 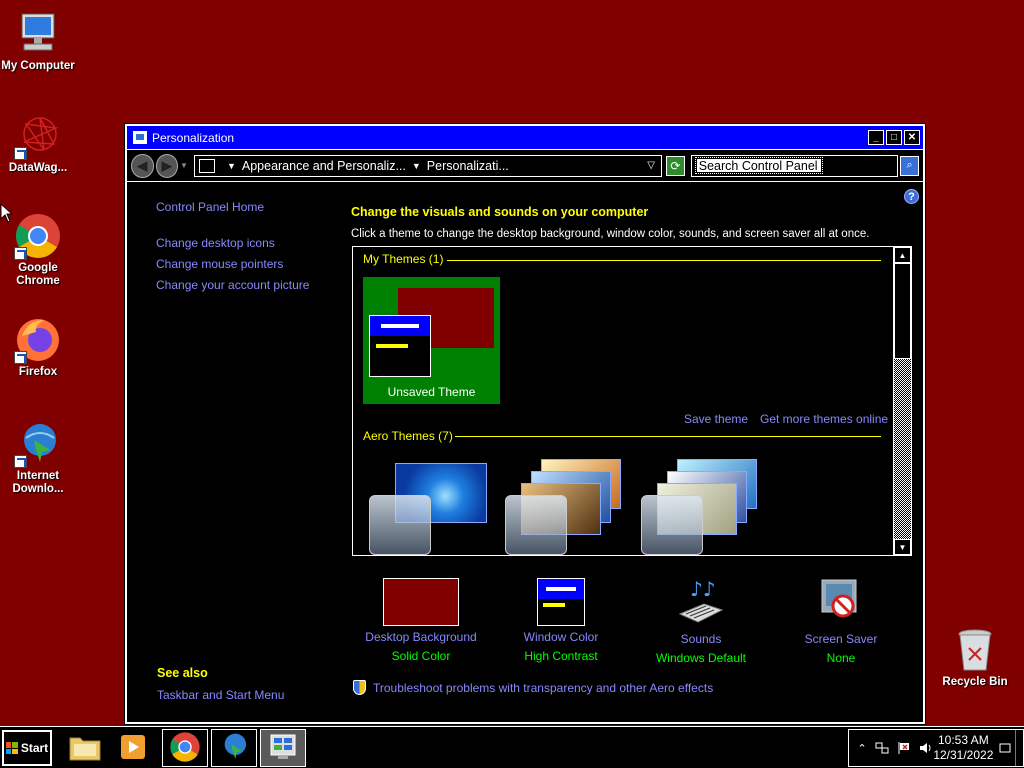 I want to click on setting-value: Solid Color, so click(x=421, y=656).